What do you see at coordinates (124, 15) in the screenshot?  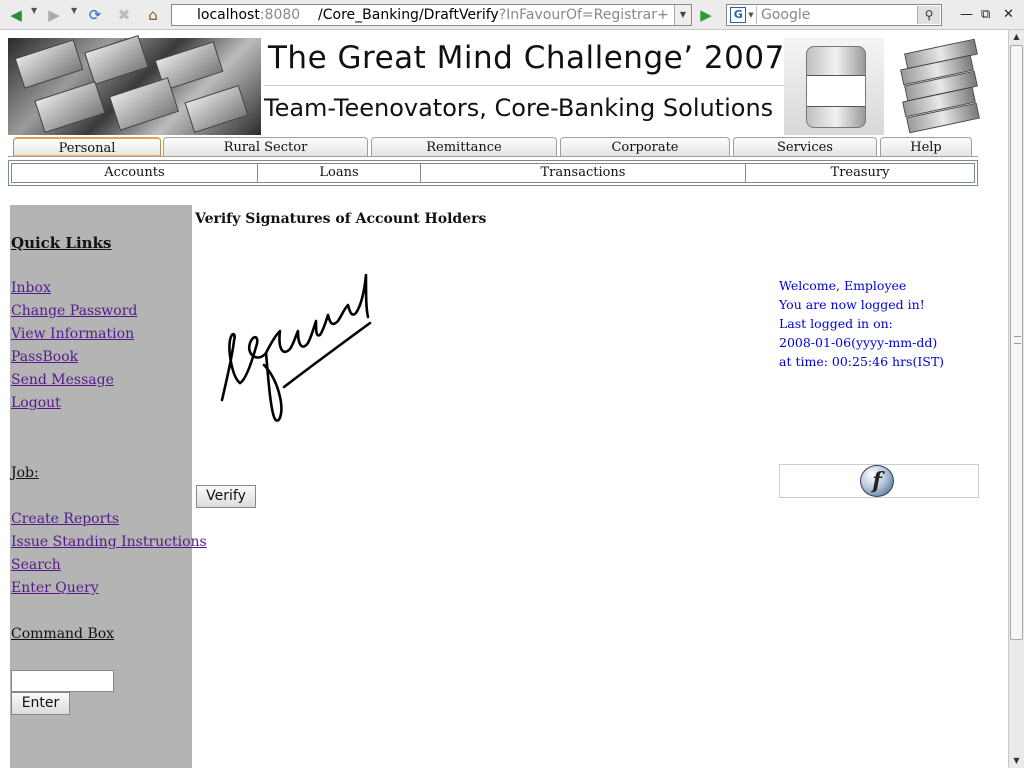 I see `stop-icon: ✖` at bounding box center [124, 15].